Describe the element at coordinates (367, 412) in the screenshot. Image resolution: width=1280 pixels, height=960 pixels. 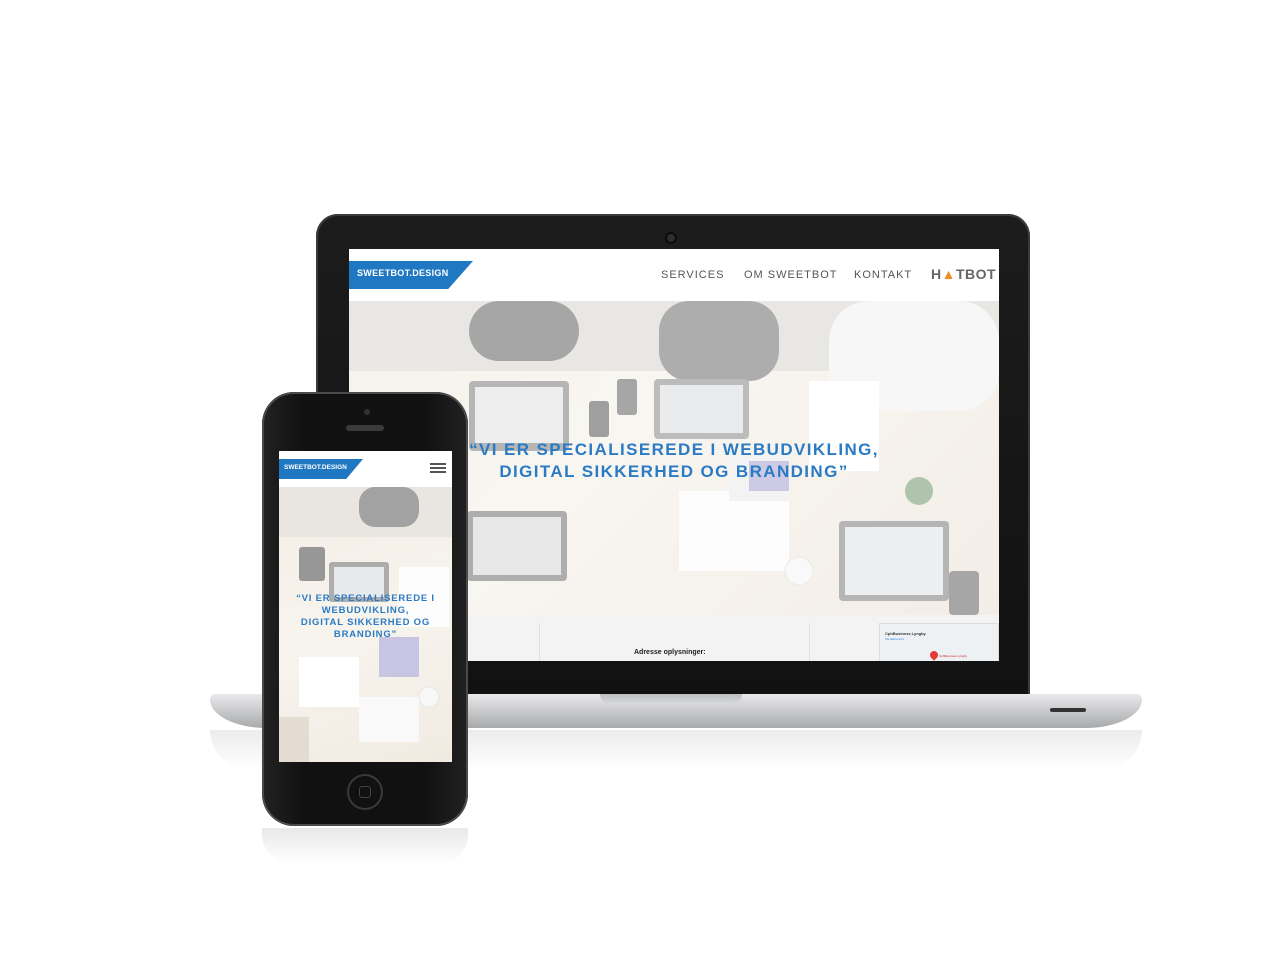
I see `phone-camera` at that location.